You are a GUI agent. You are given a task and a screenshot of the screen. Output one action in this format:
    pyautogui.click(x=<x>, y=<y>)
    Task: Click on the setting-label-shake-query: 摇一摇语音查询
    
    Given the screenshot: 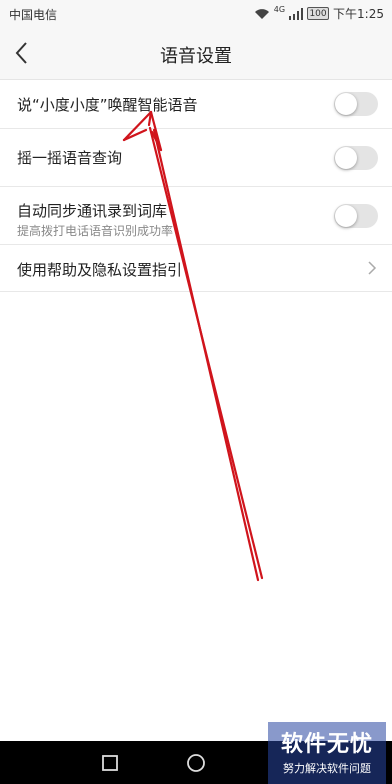 What is the action you would take?
    pyautogui.click(x=70, y=158)
    